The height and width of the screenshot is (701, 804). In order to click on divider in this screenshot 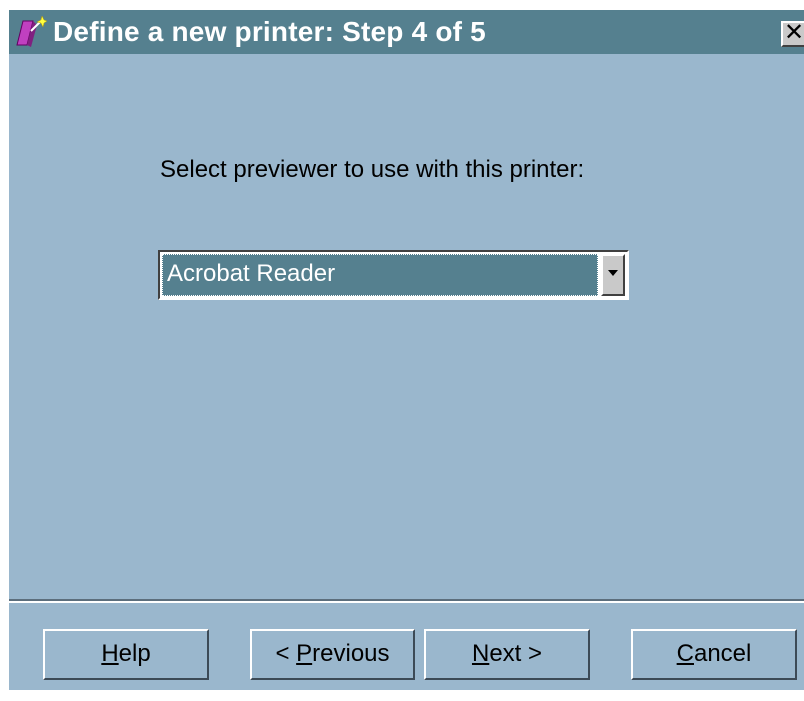, I will do `click(406, 601)`.